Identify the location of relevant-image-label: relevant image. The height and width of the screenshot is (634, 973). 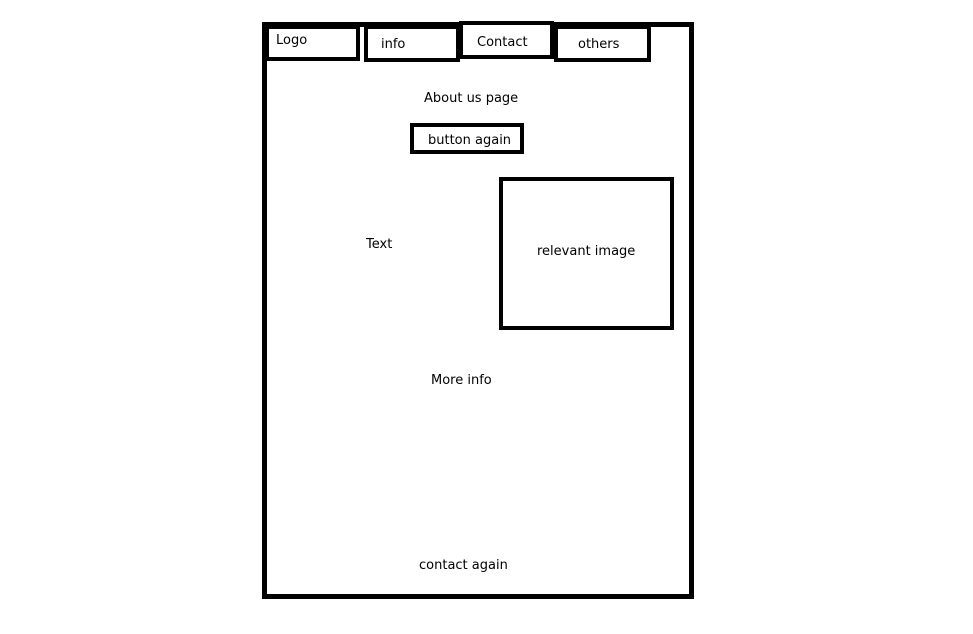
(586, 251).